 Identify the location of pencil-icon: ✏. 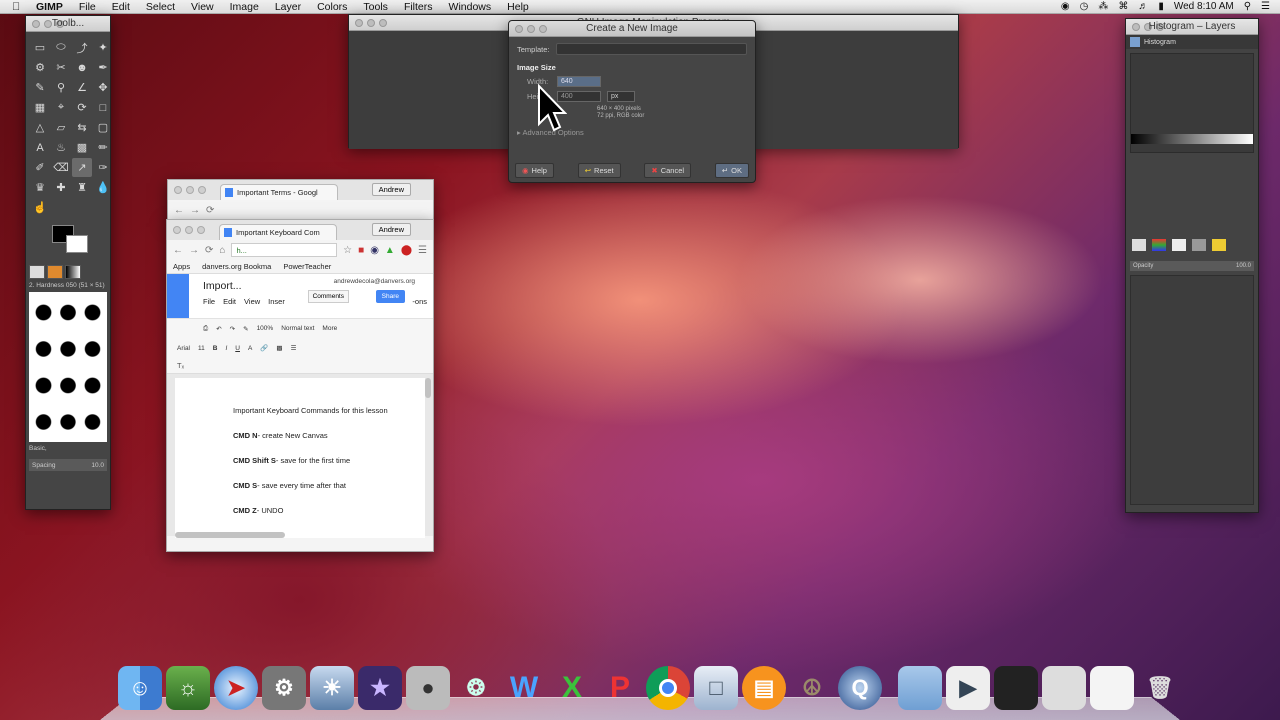
(103, 147).